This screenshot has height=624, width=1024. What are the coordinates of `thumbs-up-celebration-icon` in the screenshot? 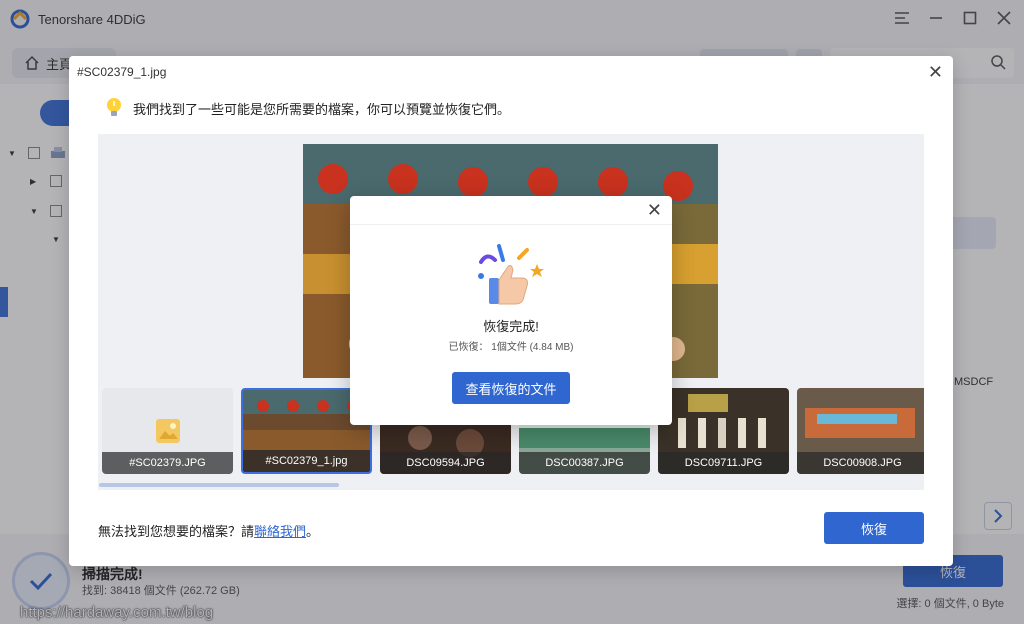 It's located at (511, 274).